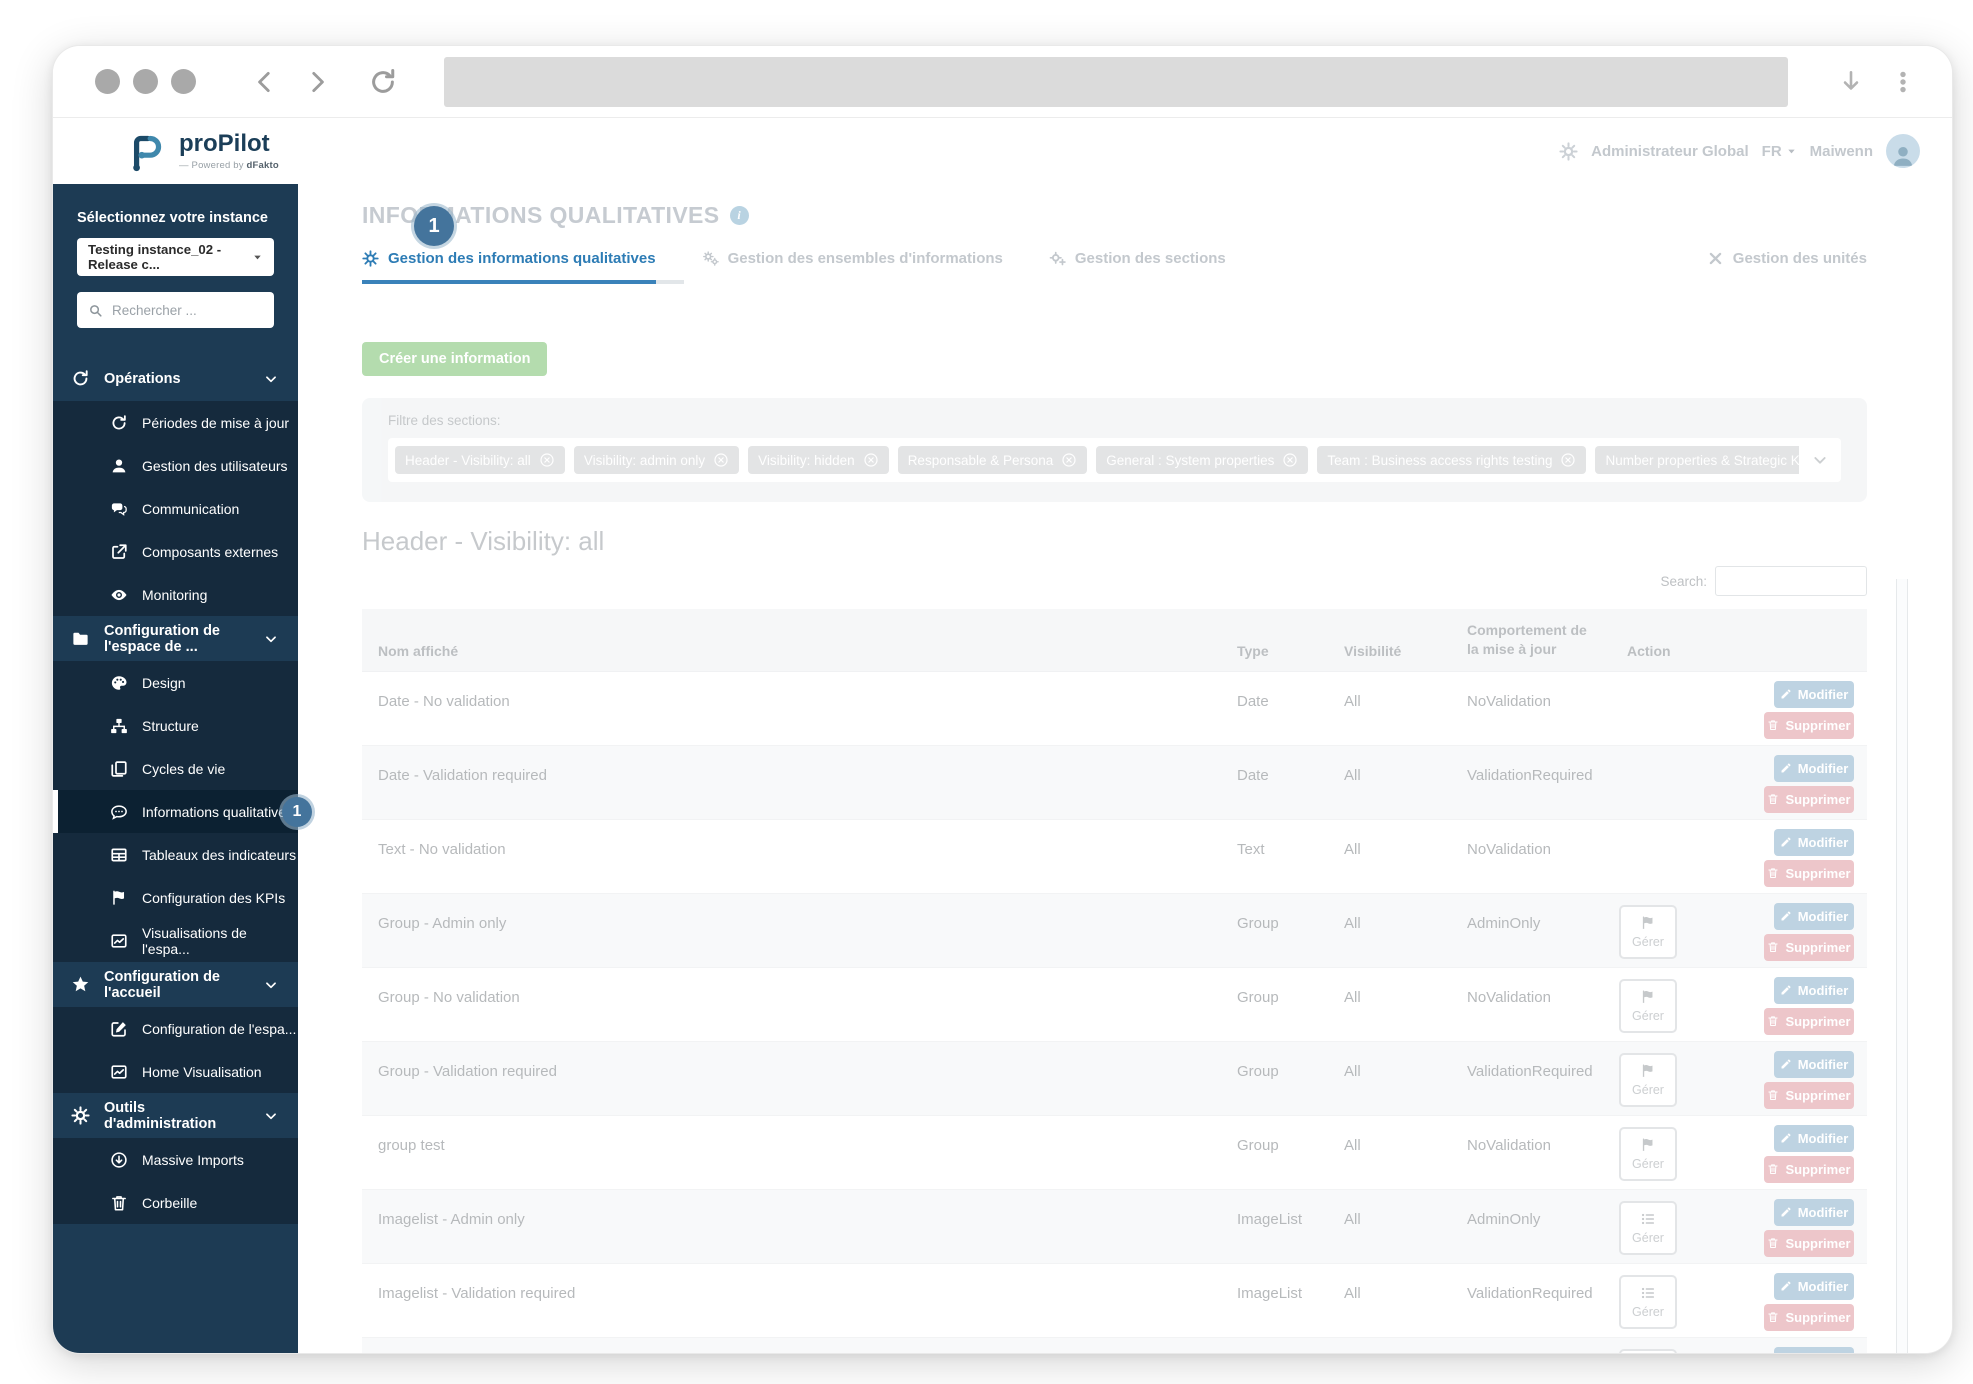  Describe the element at coordinates (1902, 966) in the screenshot. I see `scrollbar` at that location.